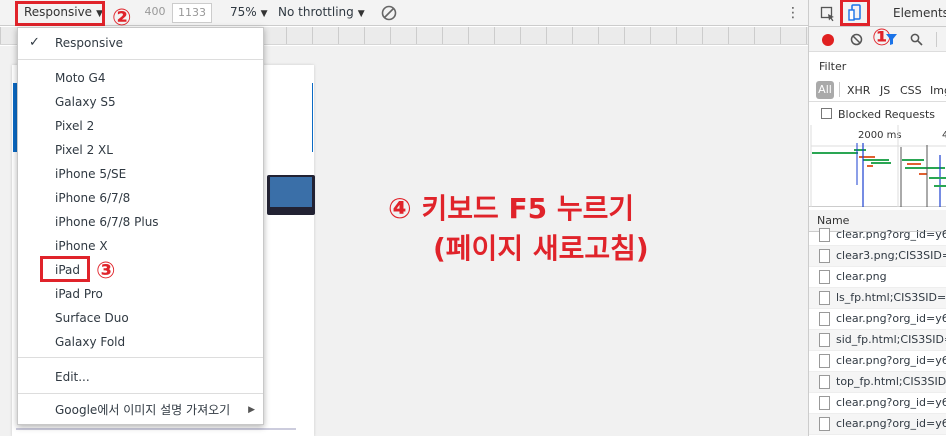  What do you see at coordinates (93, 198) in the screenshot?
I see `menu-item-label: iPhone 6/7/8` at bounding box center [93, 198].